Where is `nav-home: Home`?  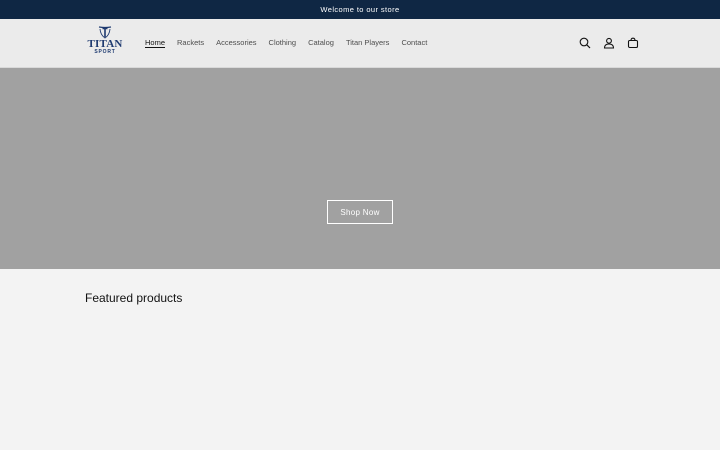 nav-home: Home is located at coordinates (155, 42).